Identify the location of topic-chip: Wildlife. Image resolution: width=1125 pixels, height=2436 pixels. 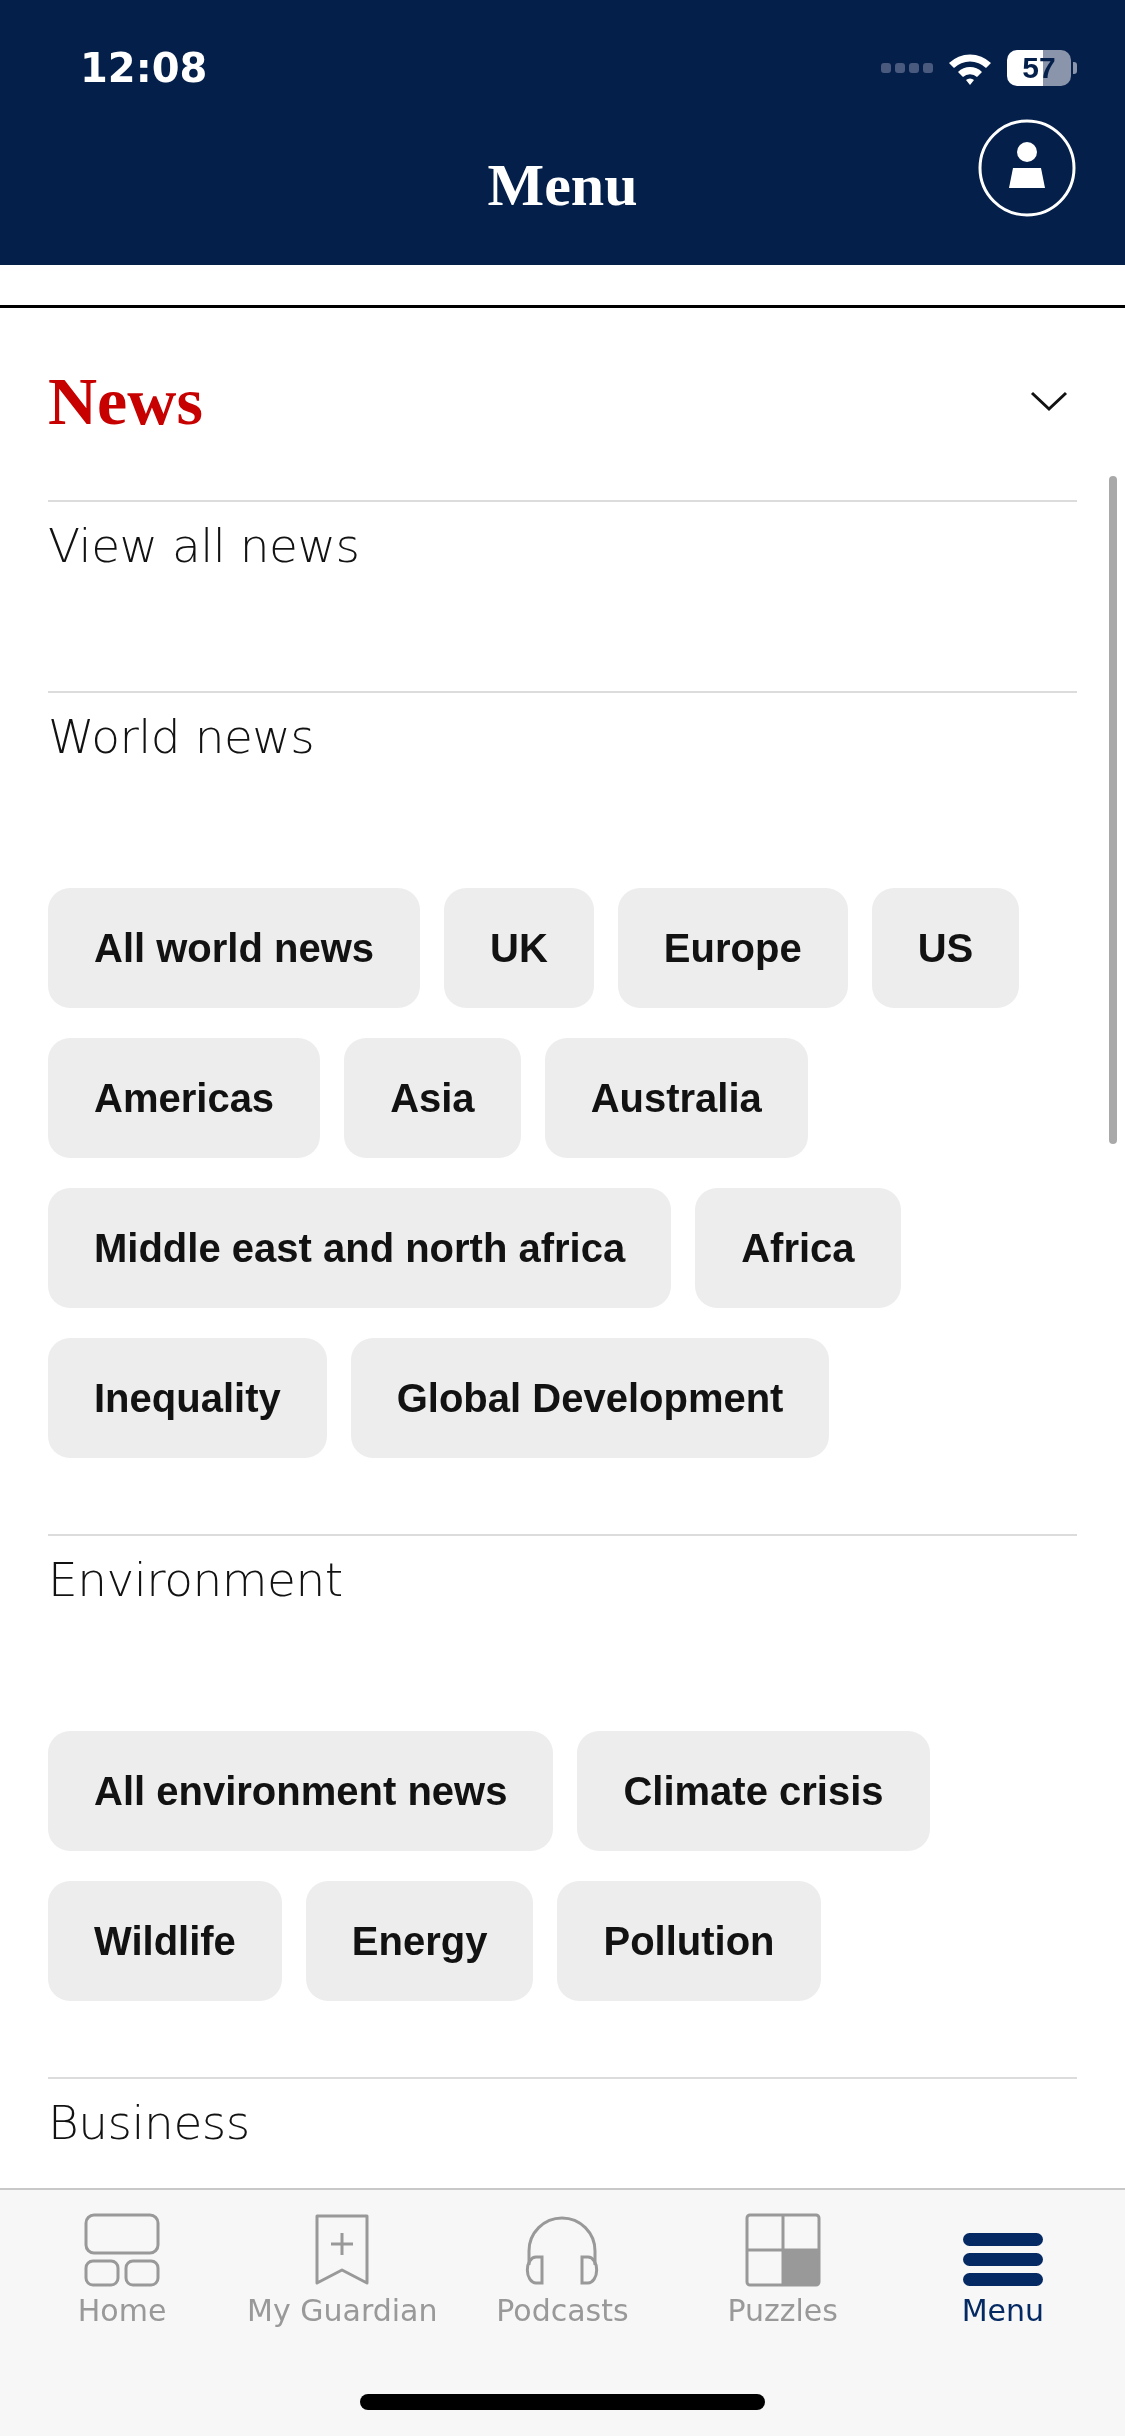
(165, 1941).